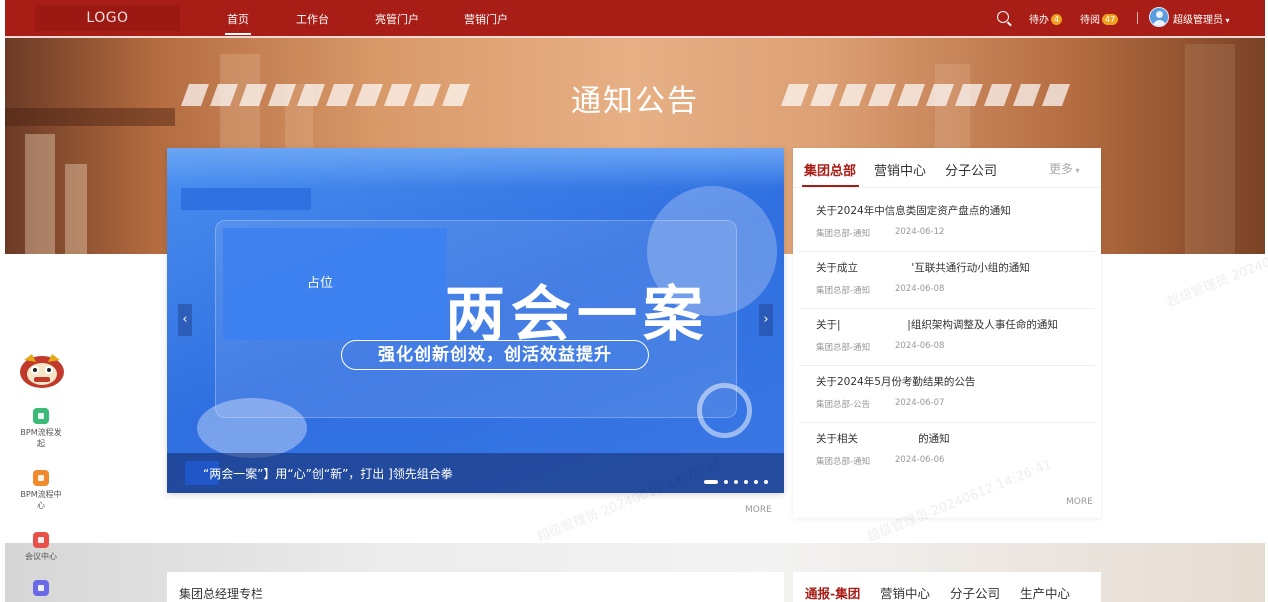 The height and width of the screenshot is (602, 1268). I want to click on logo: LOGO, so click(107, 18).